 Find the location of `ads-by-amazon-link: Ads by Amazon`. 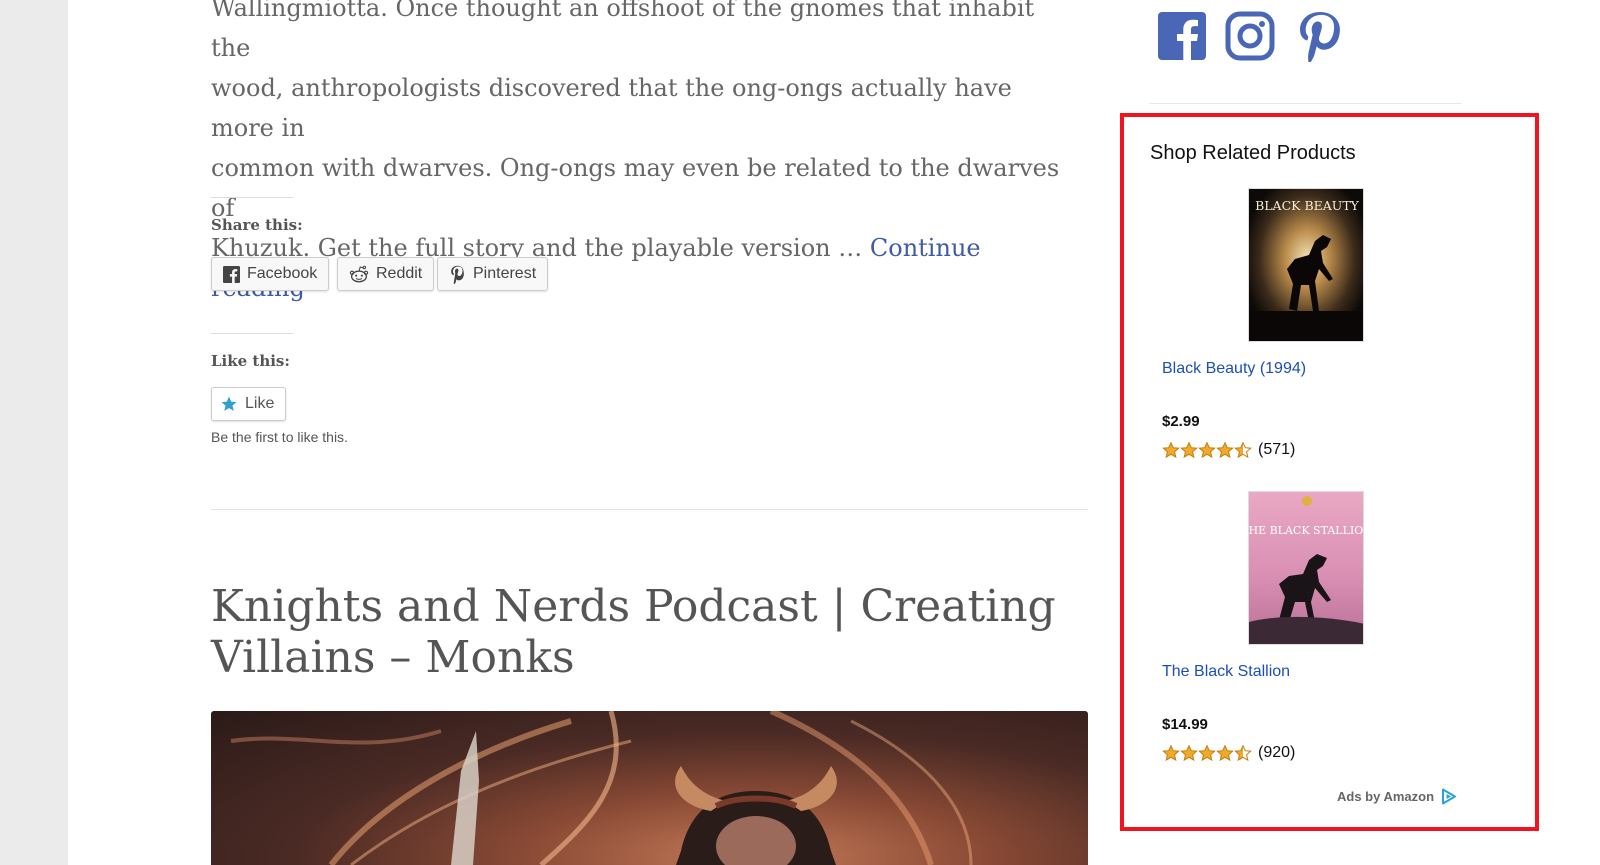

ads-by-amazon-link: Ads by Amazon is located at coordinates (1397, 796).